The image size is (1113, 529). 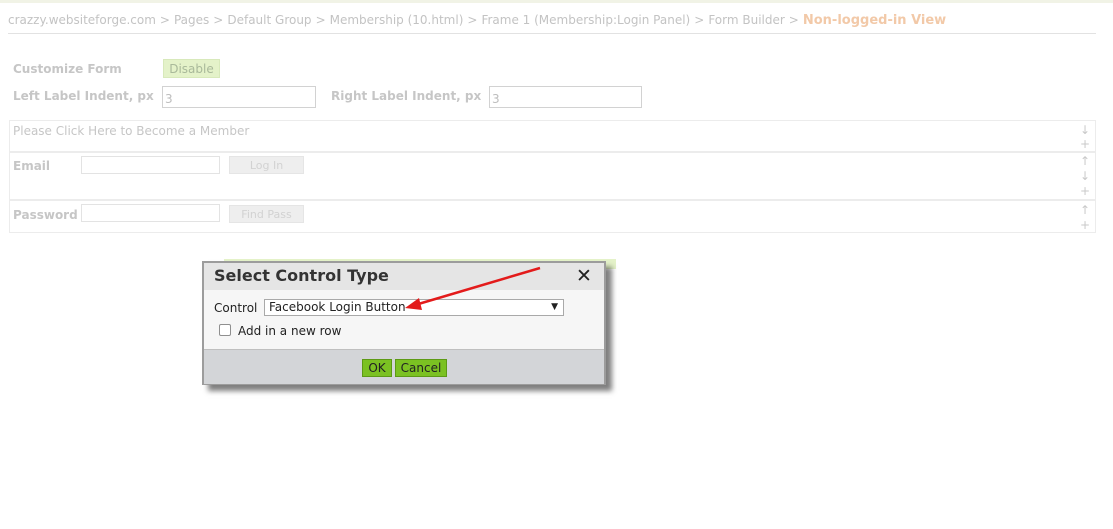 I want to click on top-border, so click(x=556, y=1).